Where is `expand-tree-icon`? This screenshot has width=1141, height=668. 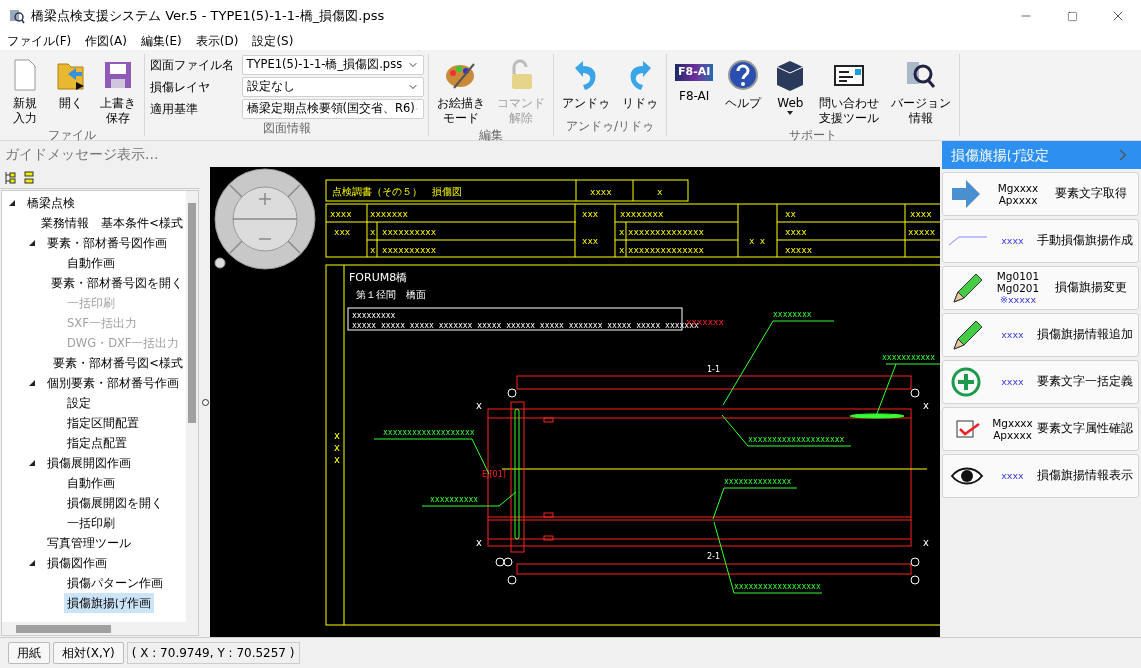 expand-tree-icon is located at coordinates (10, 177).